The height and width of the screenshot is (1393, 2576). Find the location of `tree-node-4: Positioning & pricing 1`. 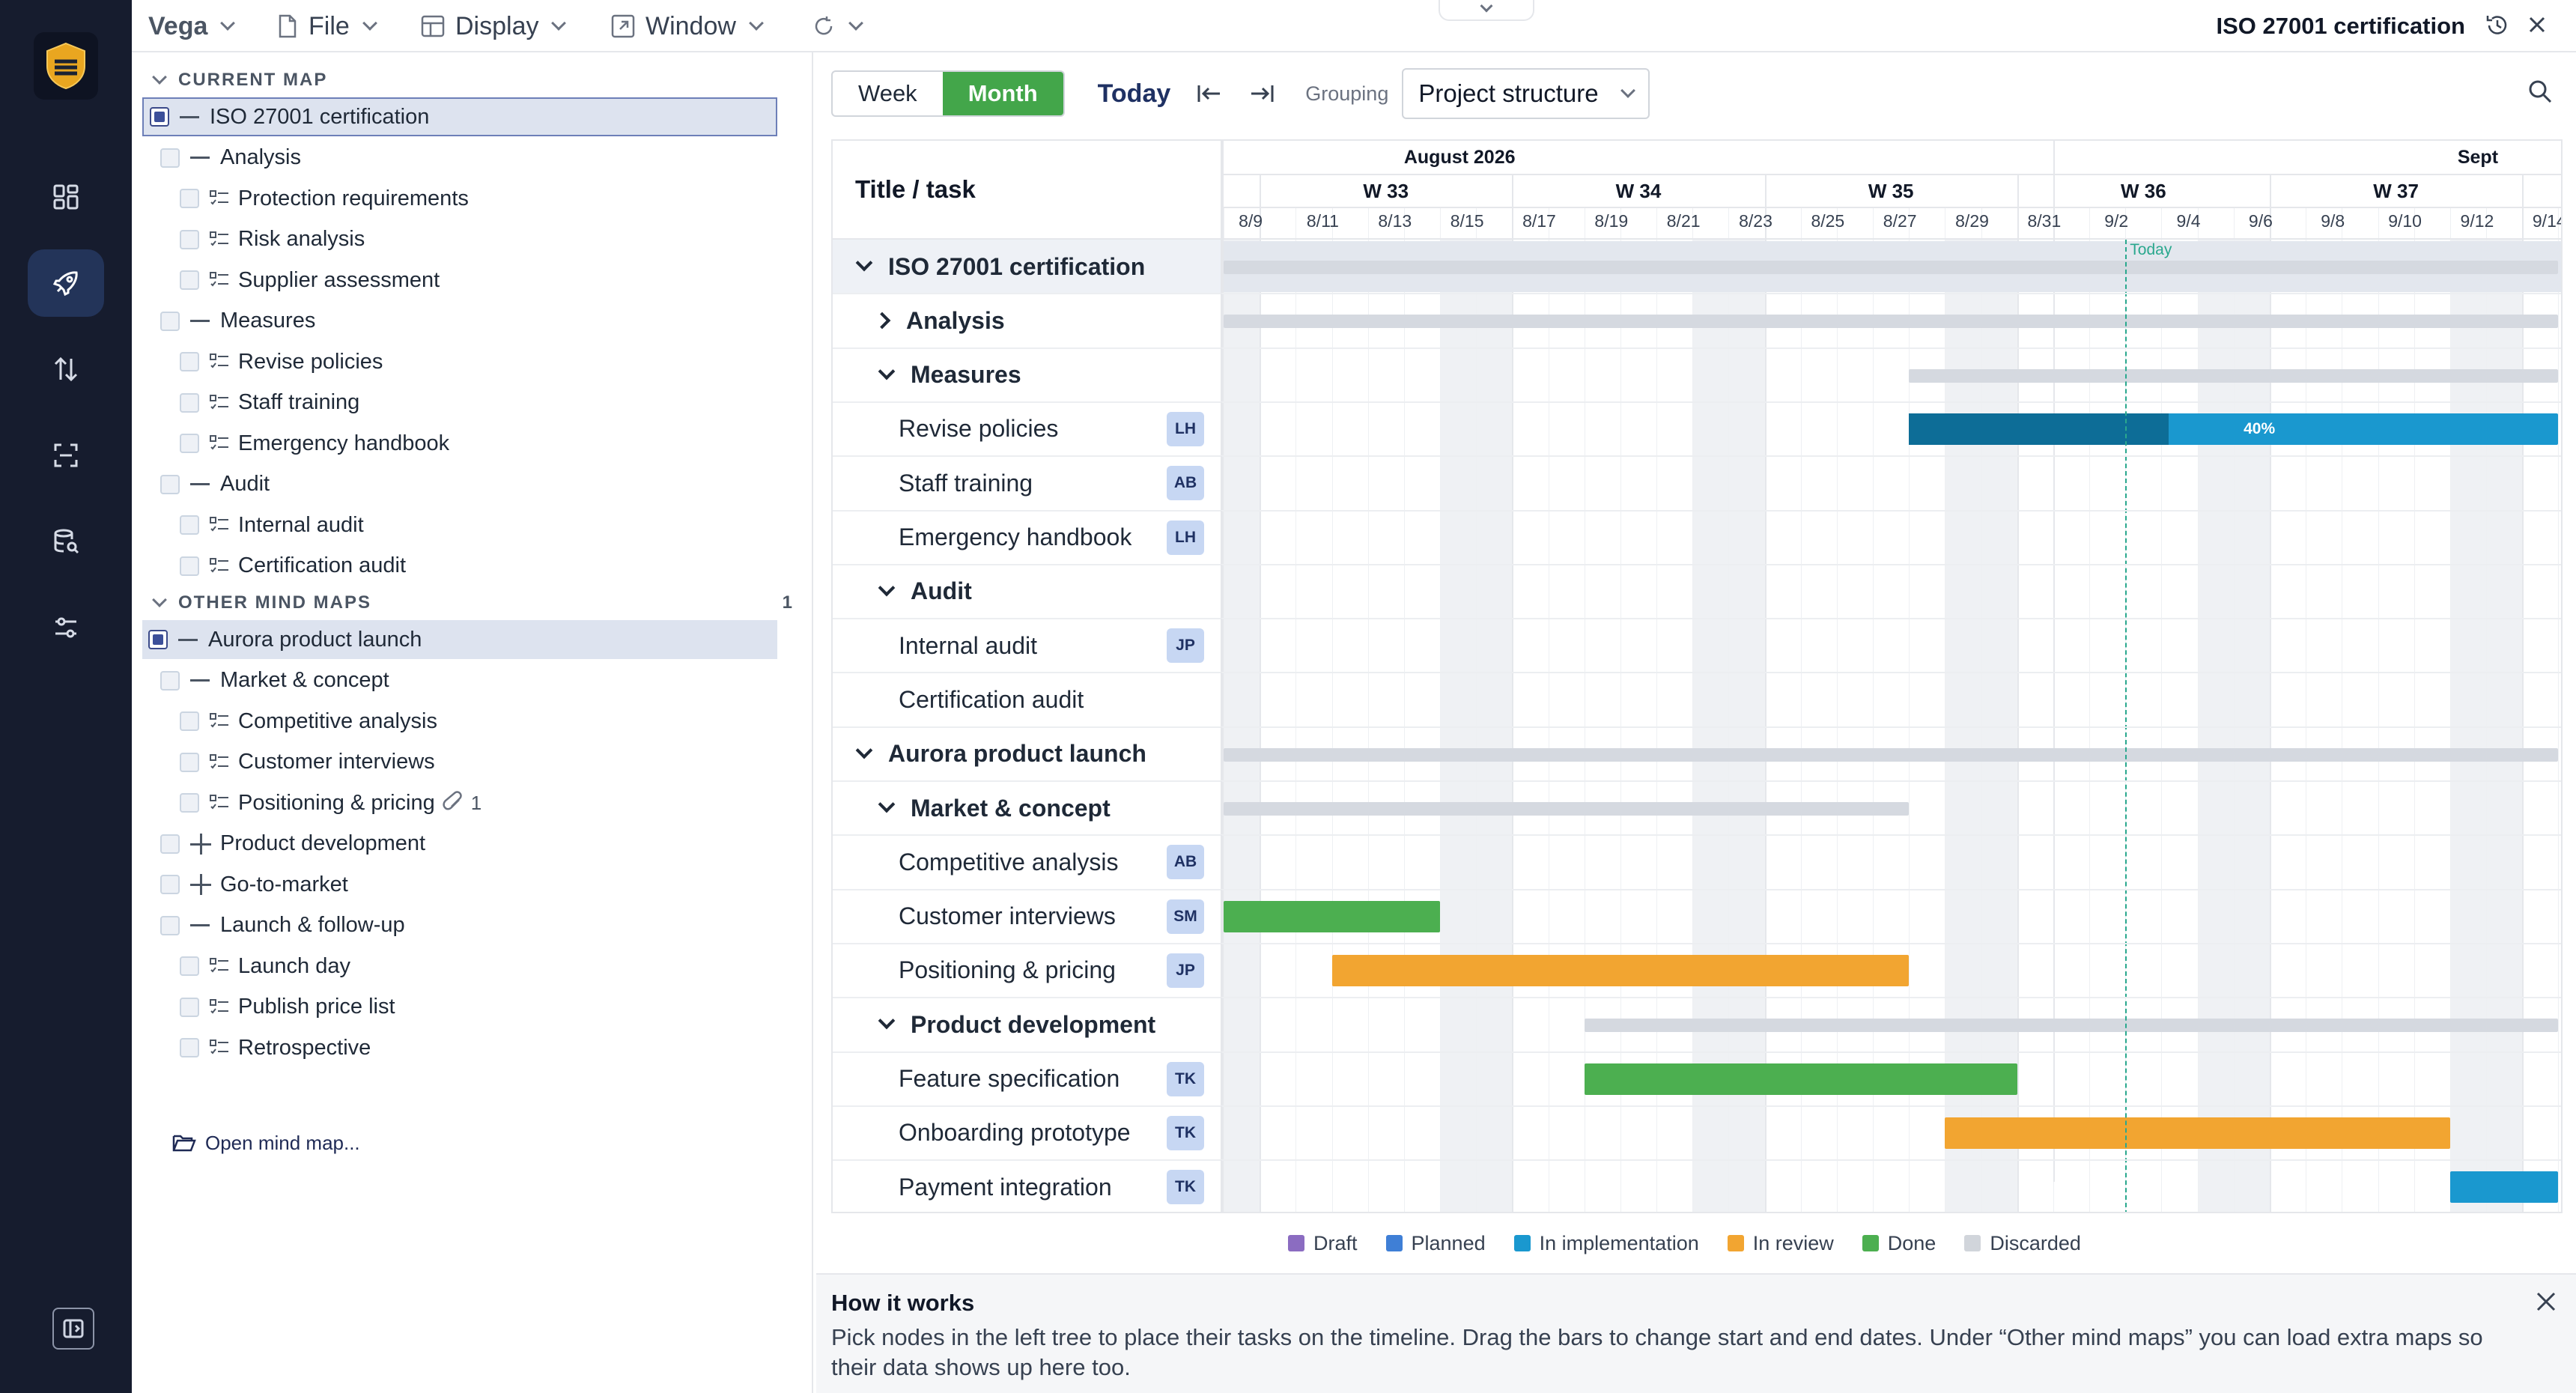

tree-node-4: Positioning & pricing 1 is located at coordinates (331, 802).